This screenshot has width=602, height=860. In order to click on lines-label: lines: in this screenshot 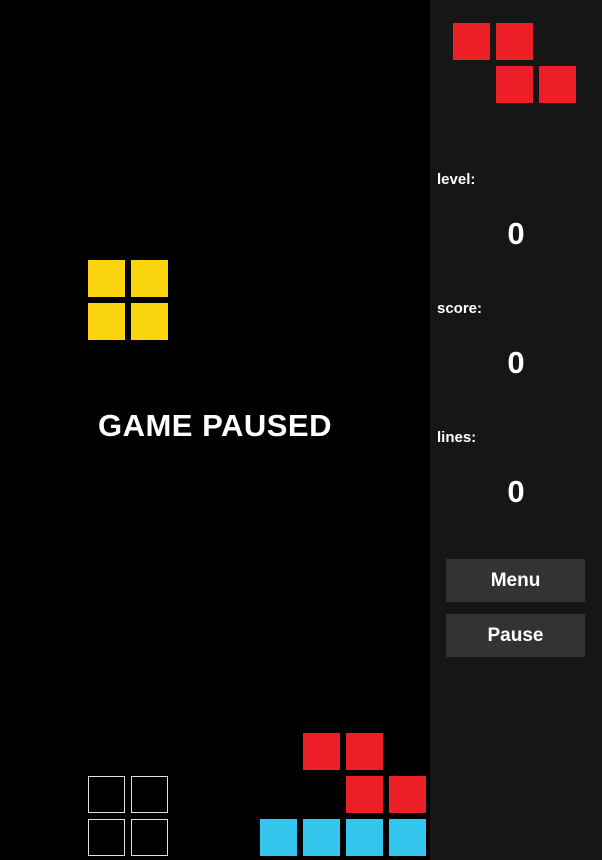, I will do `click(457, 437)`.